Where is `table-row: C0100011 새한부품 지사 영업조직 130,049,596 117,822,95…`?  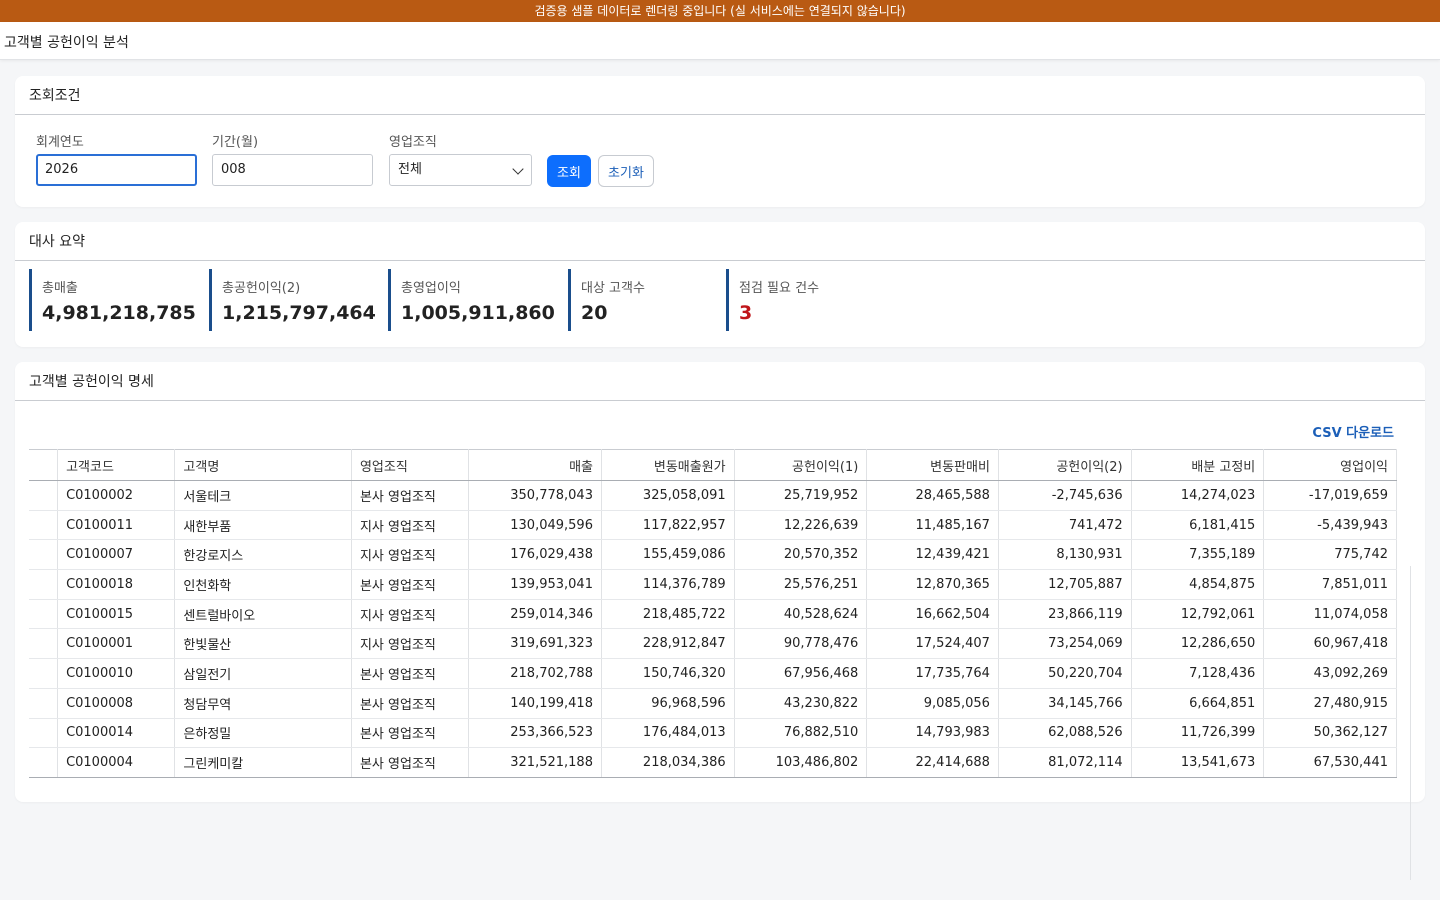 table-row: C0100011 새한부품 지사 영업조직 130,049,596 117,822,95… is located at coordinates (713, 525).